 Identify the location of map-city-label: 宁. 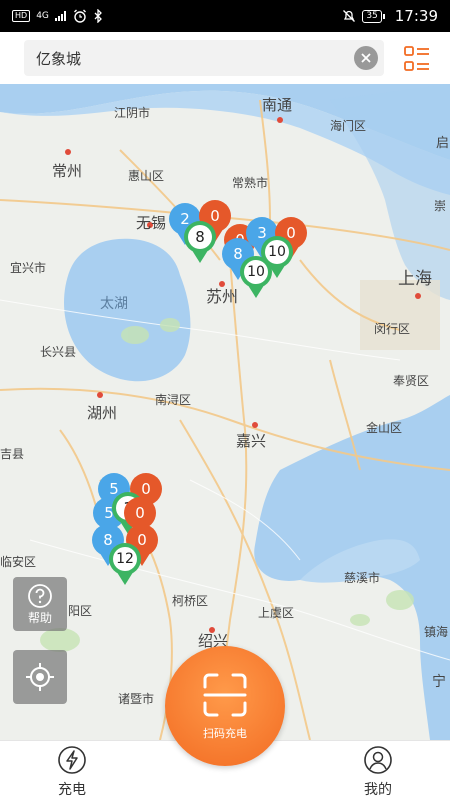
(439, 681).